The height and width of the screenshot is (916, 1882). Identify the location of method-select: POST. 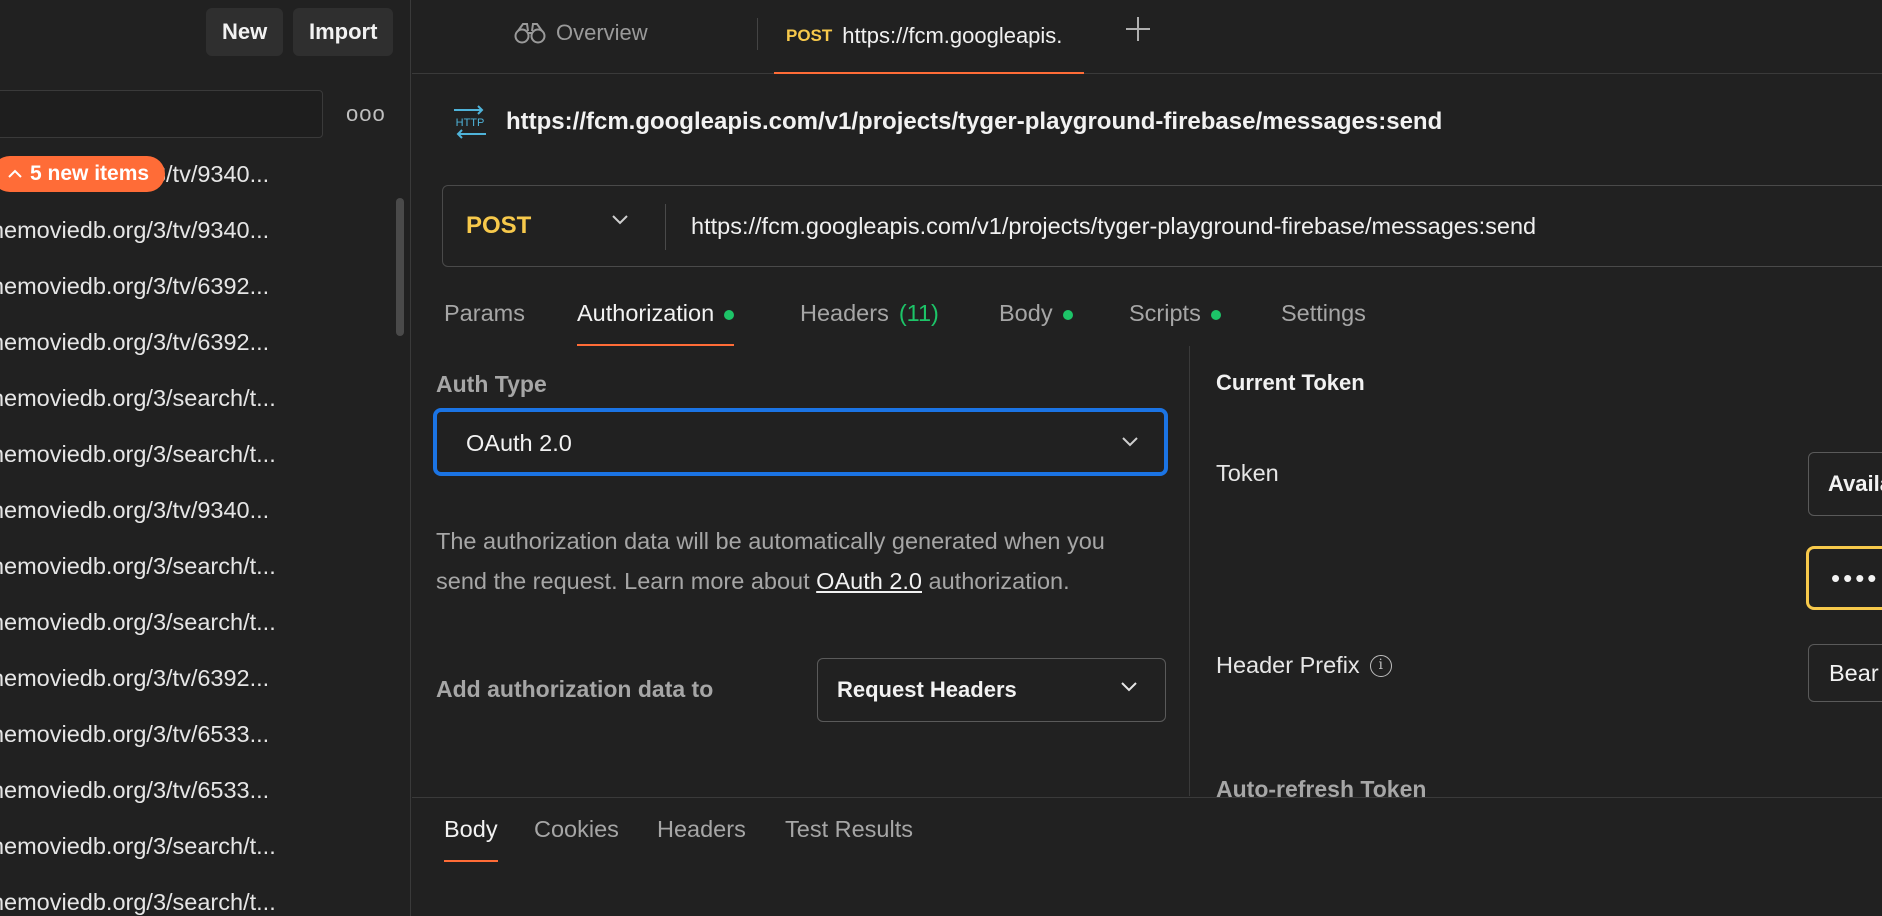
(554, 226).